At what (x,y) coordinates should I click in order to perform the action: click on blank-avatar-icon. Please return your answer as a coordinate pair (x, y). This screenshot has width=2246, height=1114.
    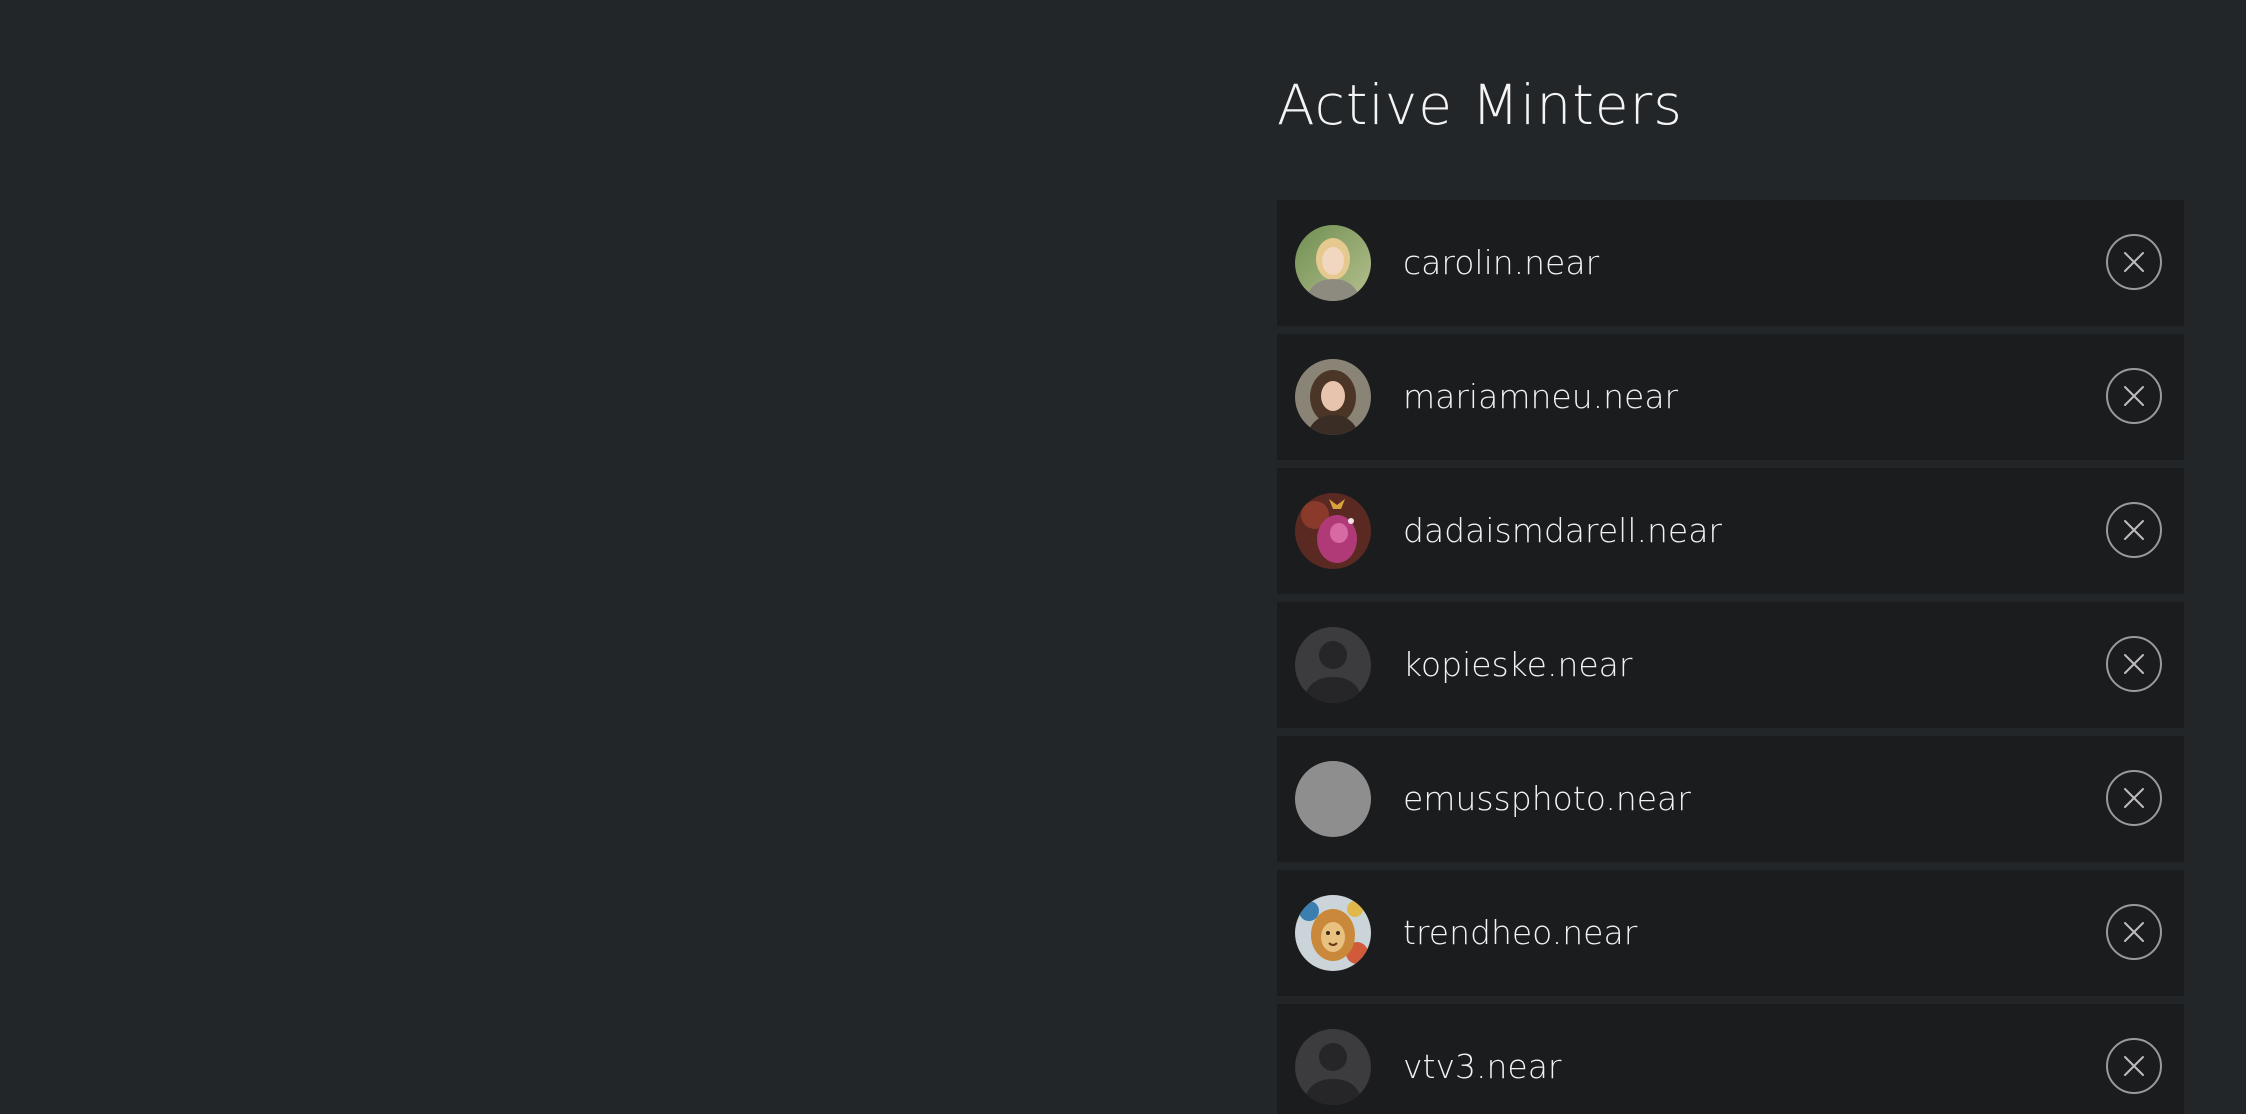
    Looking at the image, I should click on (1333, 799).